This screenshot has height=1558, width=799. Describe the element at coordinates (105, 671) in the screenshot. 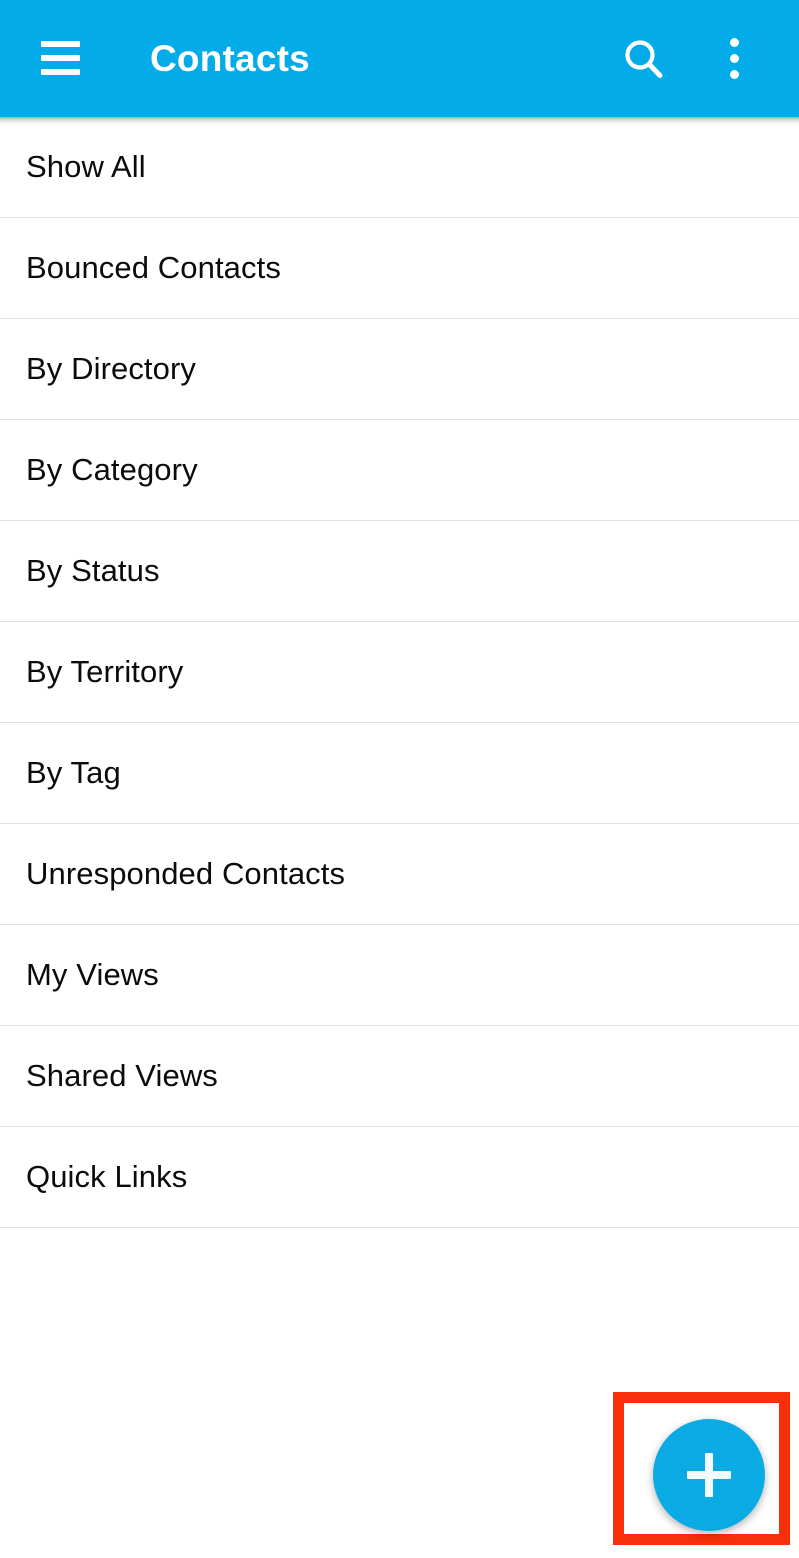

I see `list-item-label: By Territory` at that location.